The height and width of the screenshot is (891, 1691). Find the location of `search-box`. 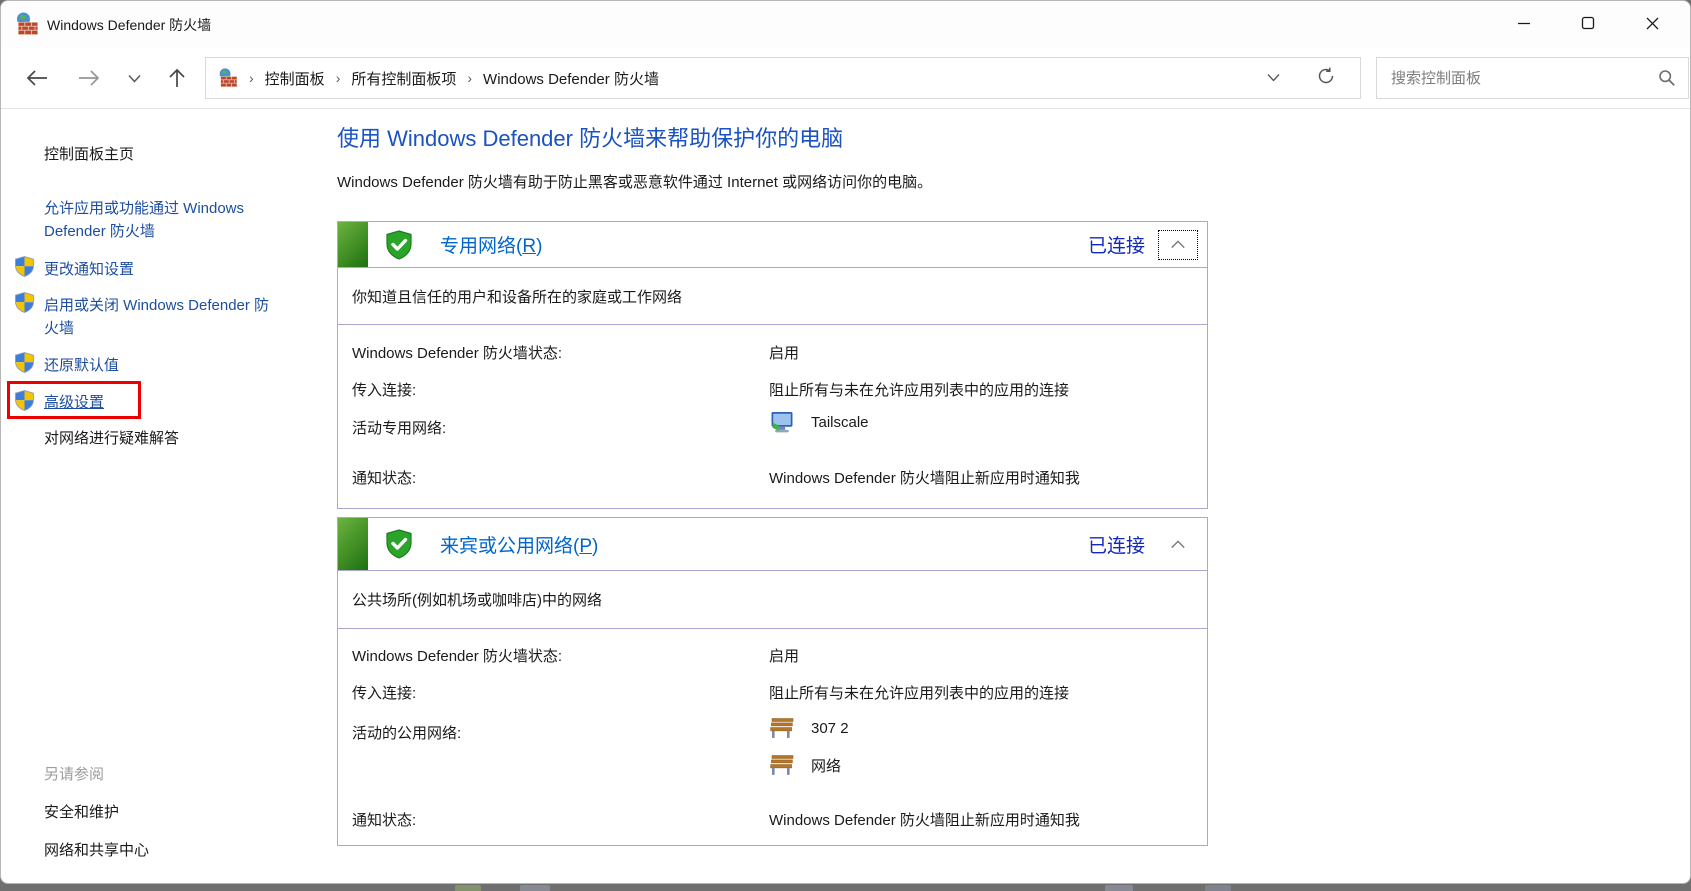

search-box is located at coordinates (1532, 78).